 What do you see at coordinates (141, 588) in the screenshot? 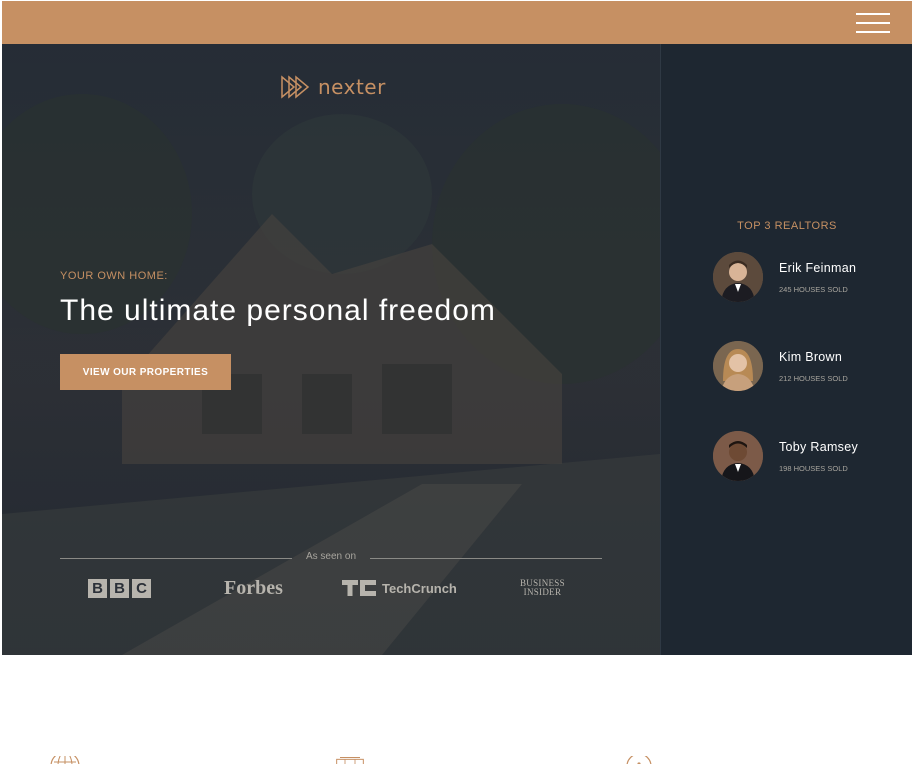
I see `bbc-letter: C` at bounding box center [141, 588].